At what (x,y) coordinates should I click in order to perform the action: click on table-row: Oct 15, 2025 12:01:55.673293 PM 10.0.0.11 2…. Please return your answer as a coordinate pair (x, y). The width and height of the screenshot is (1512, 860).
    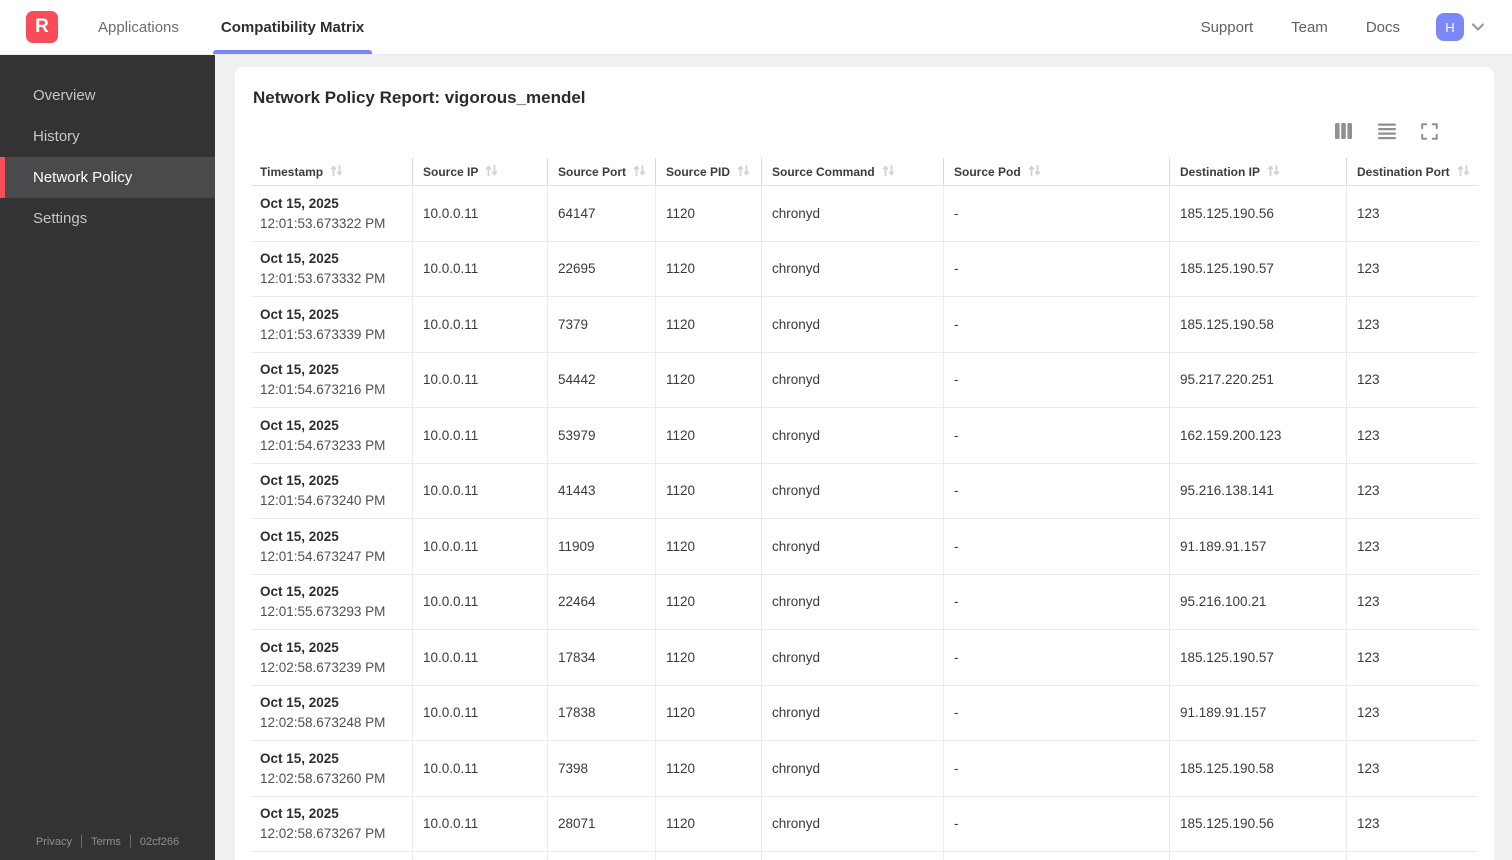
    Looking at the image, I should click on (864, 602).